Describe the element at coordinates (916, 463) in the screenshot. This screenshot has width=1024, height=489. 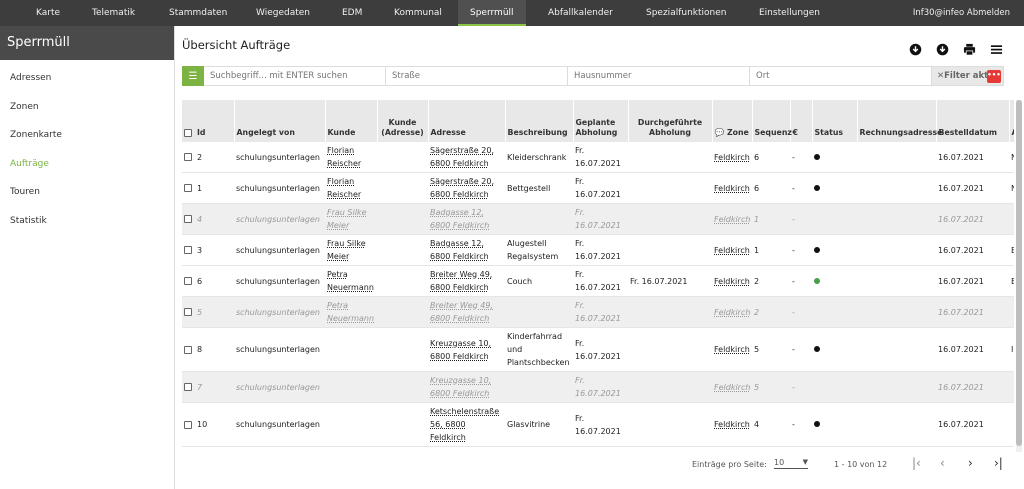
I see `first-page-icon: |‹` at that location.